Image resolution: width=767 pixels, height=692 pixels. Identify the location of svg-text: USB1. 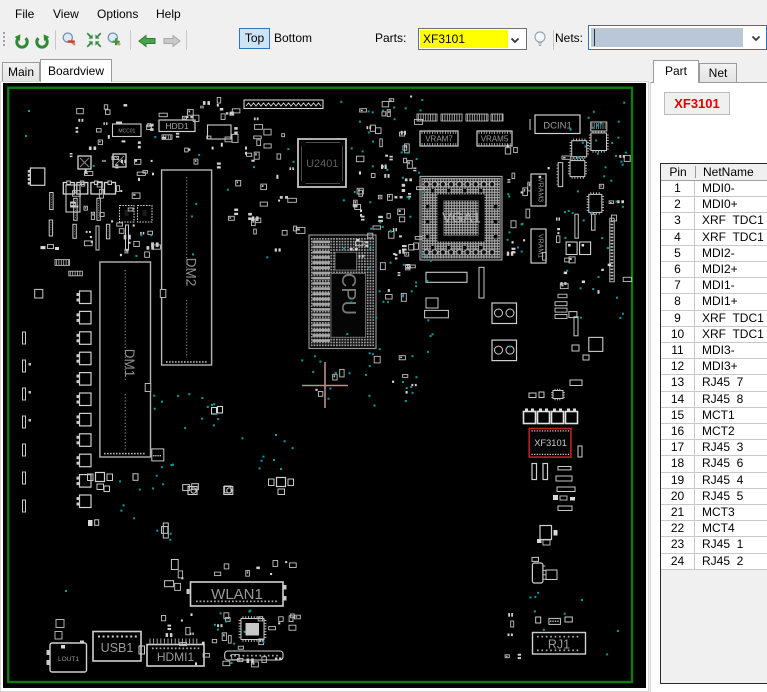
(117, 648).